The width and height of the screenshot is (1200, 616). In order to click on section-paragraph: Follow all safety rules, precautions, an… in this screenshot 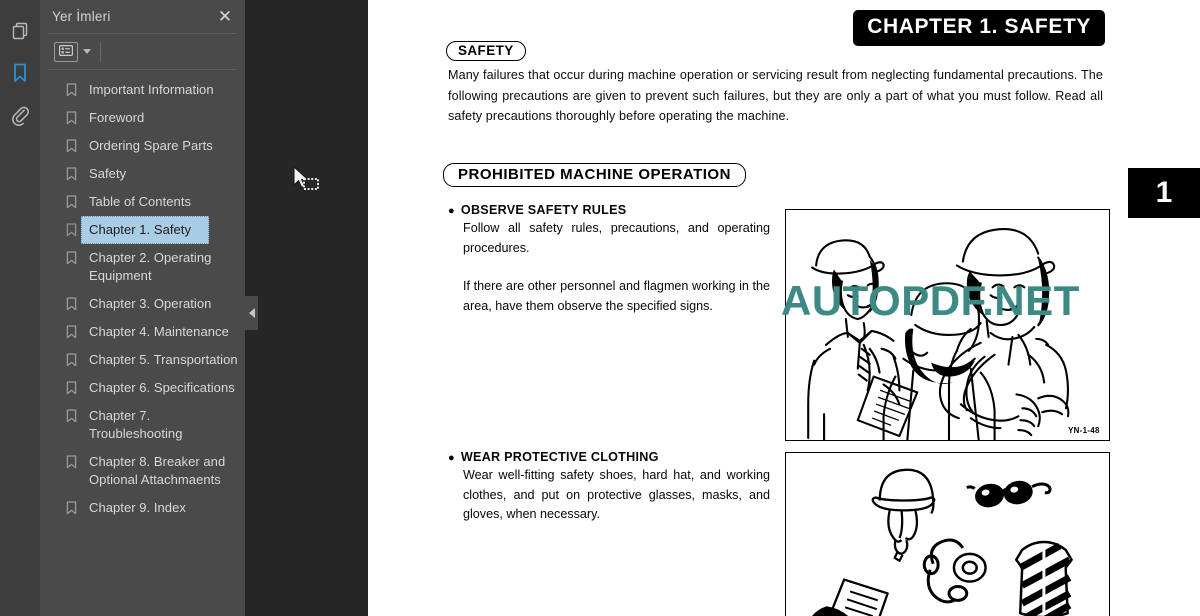, I will do `click(616, 238)`.